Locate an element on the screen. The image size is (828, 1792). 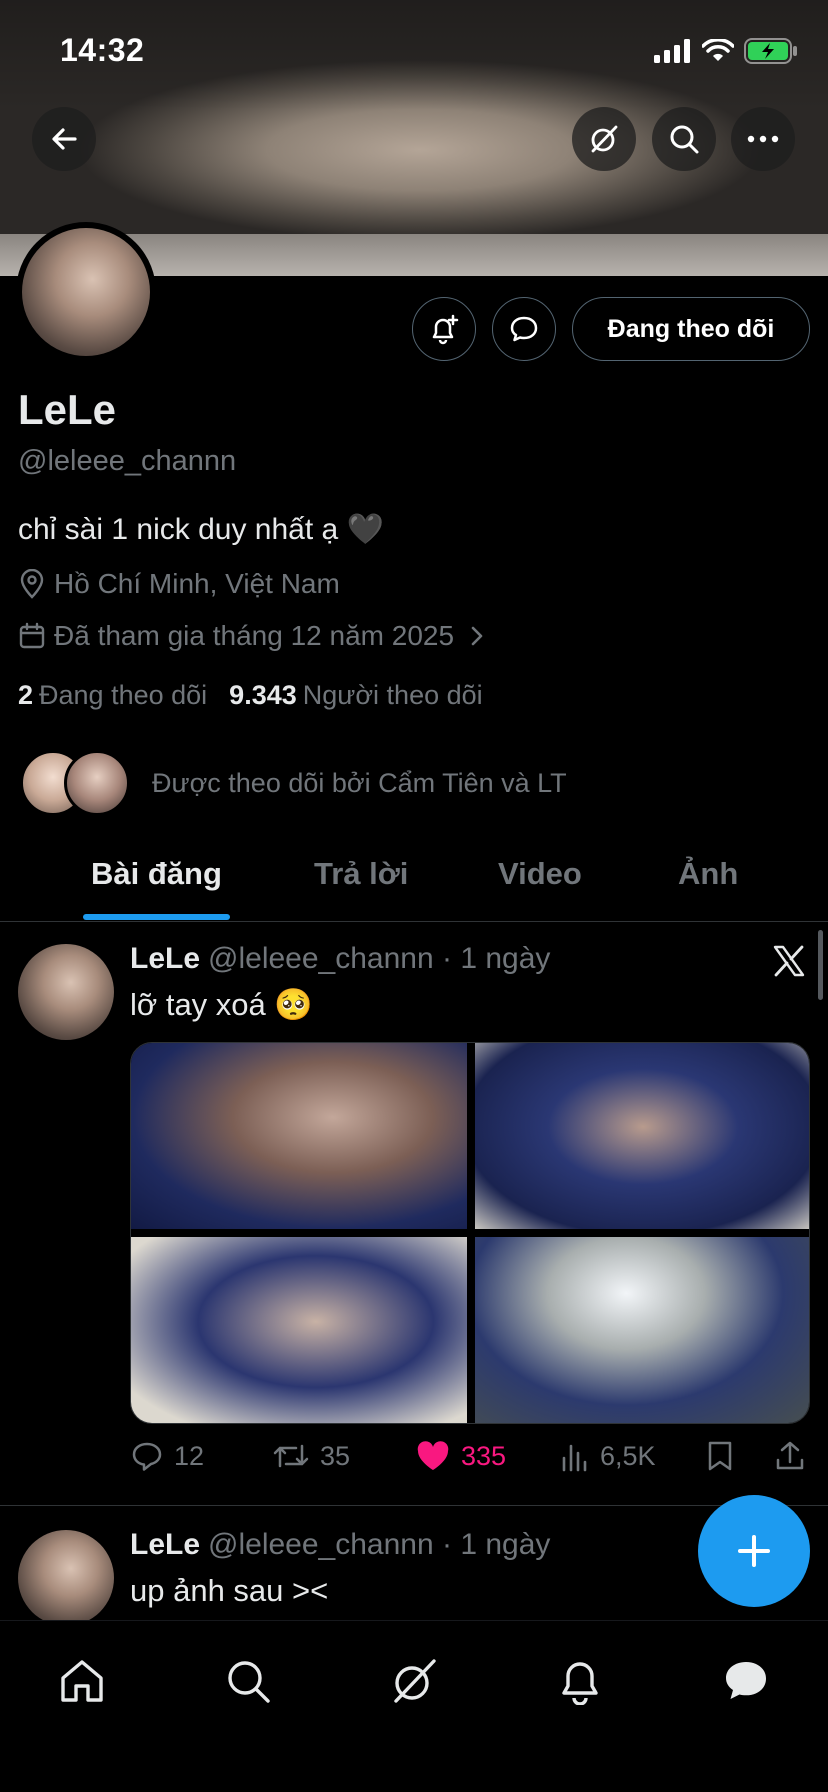
nav-home is located at coordinates (82, 1681).